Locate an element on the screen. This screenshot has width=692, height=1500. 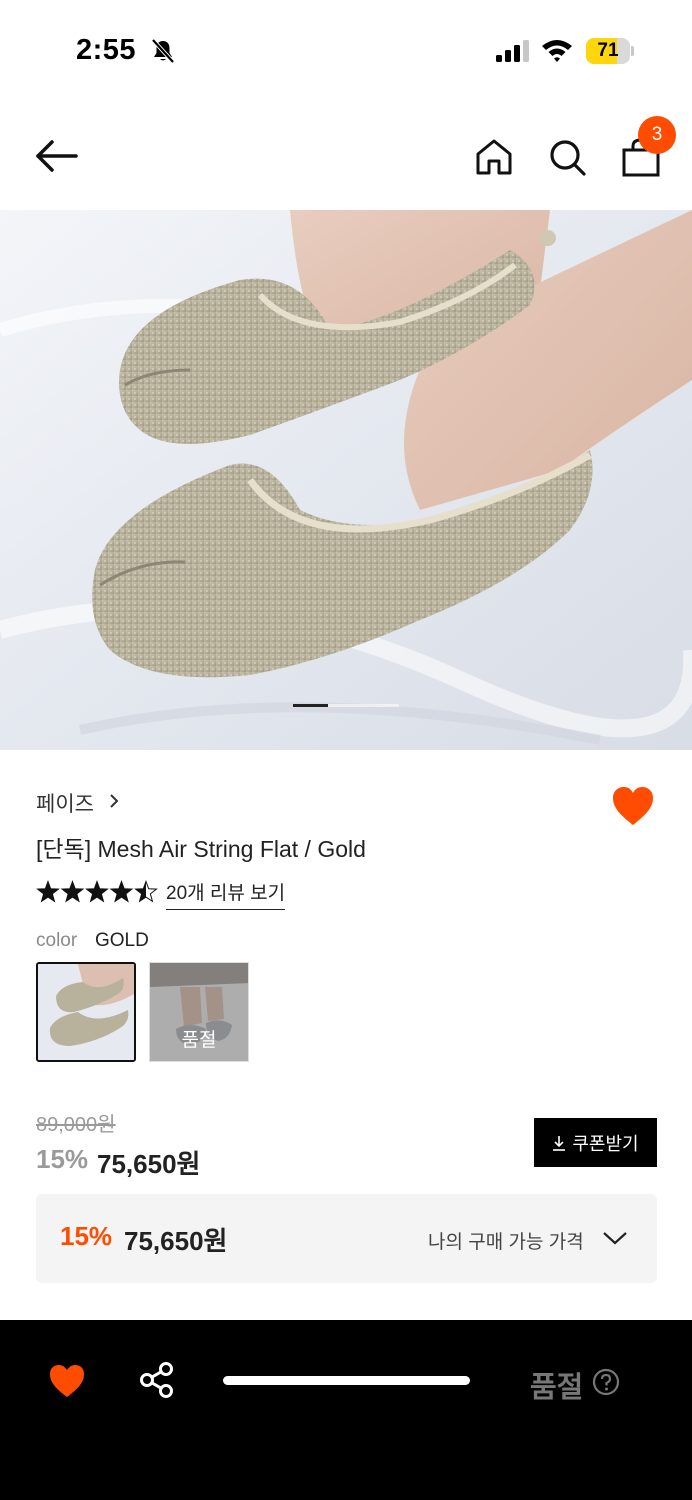
cell-signal-icon is located at coordinates (512, 51).